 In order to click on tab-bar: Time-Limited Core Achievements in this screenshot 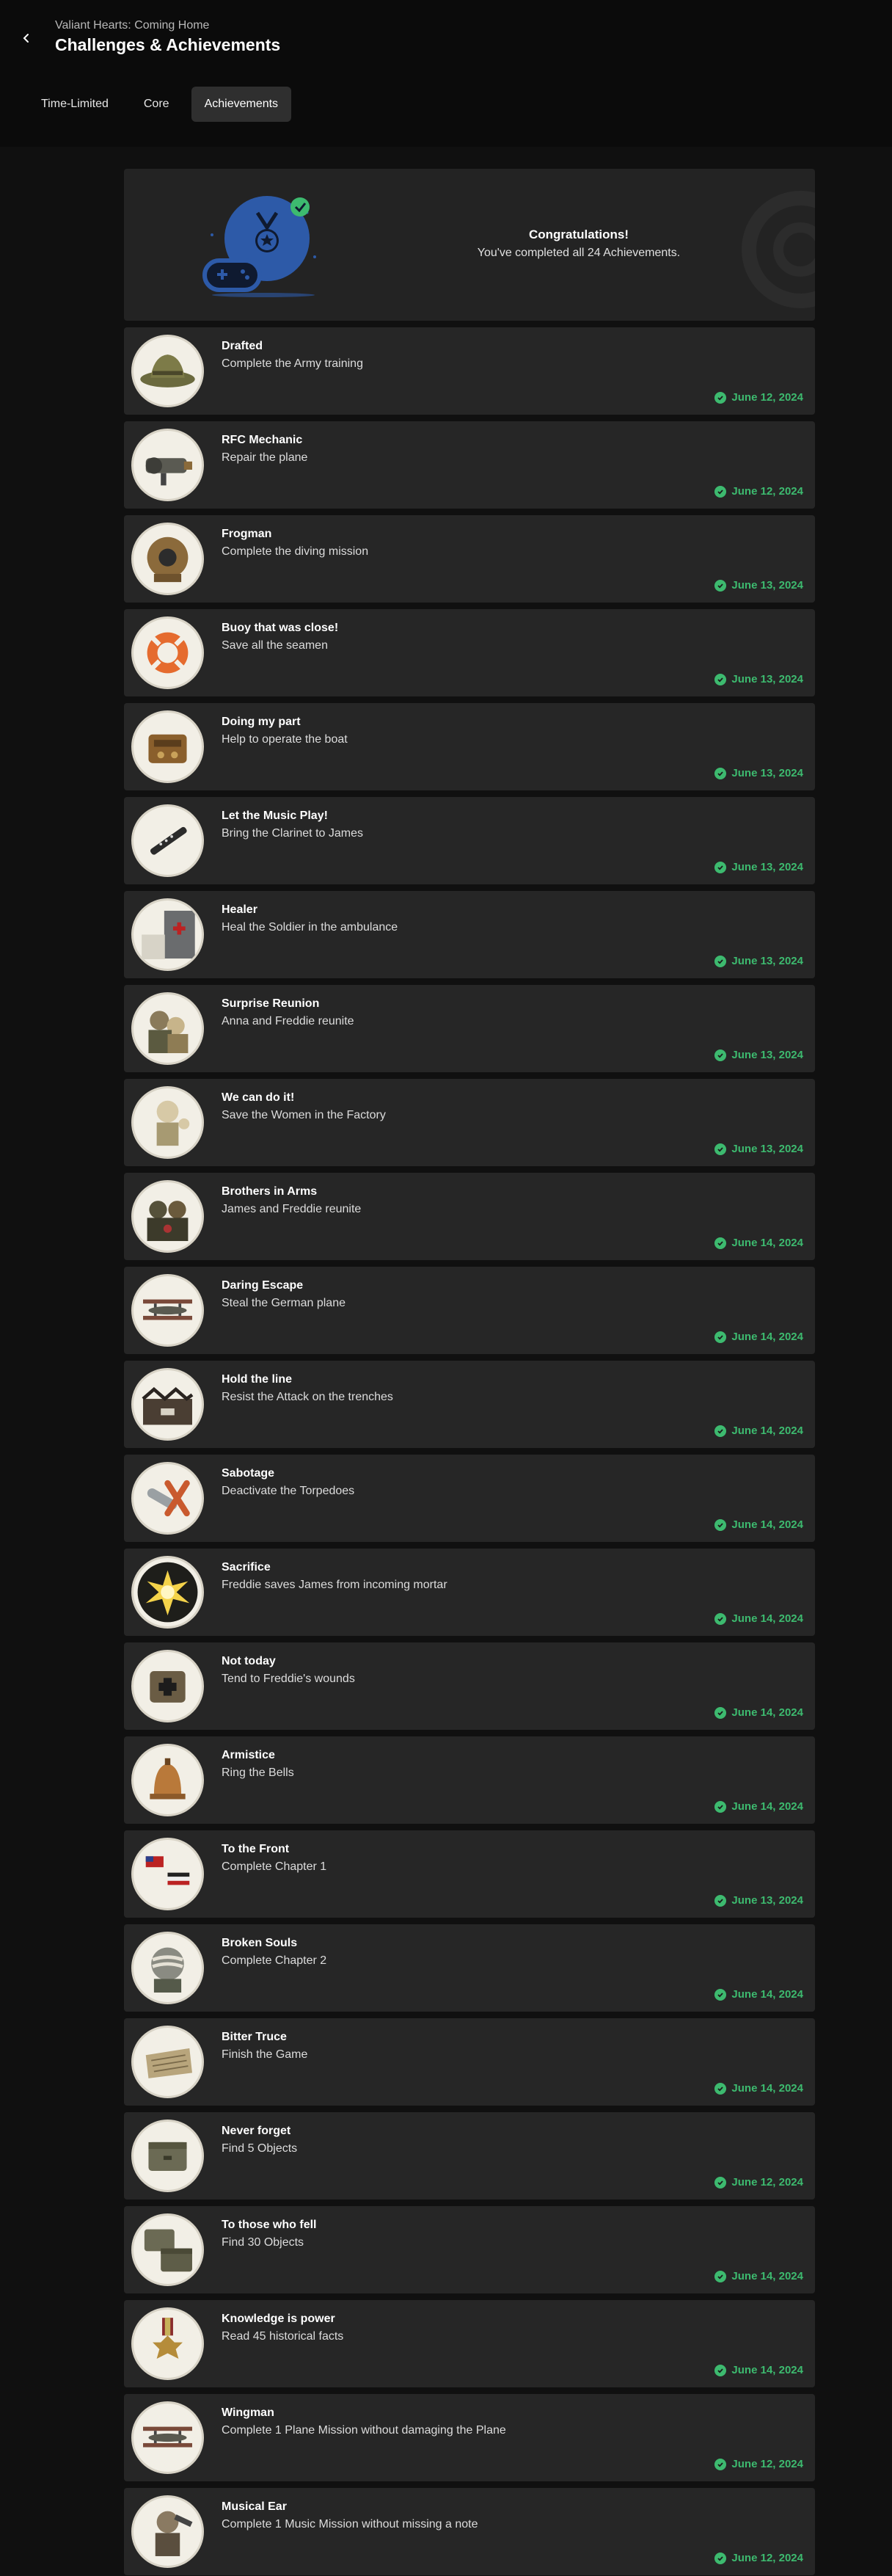, I will do `click(160, 104)`.